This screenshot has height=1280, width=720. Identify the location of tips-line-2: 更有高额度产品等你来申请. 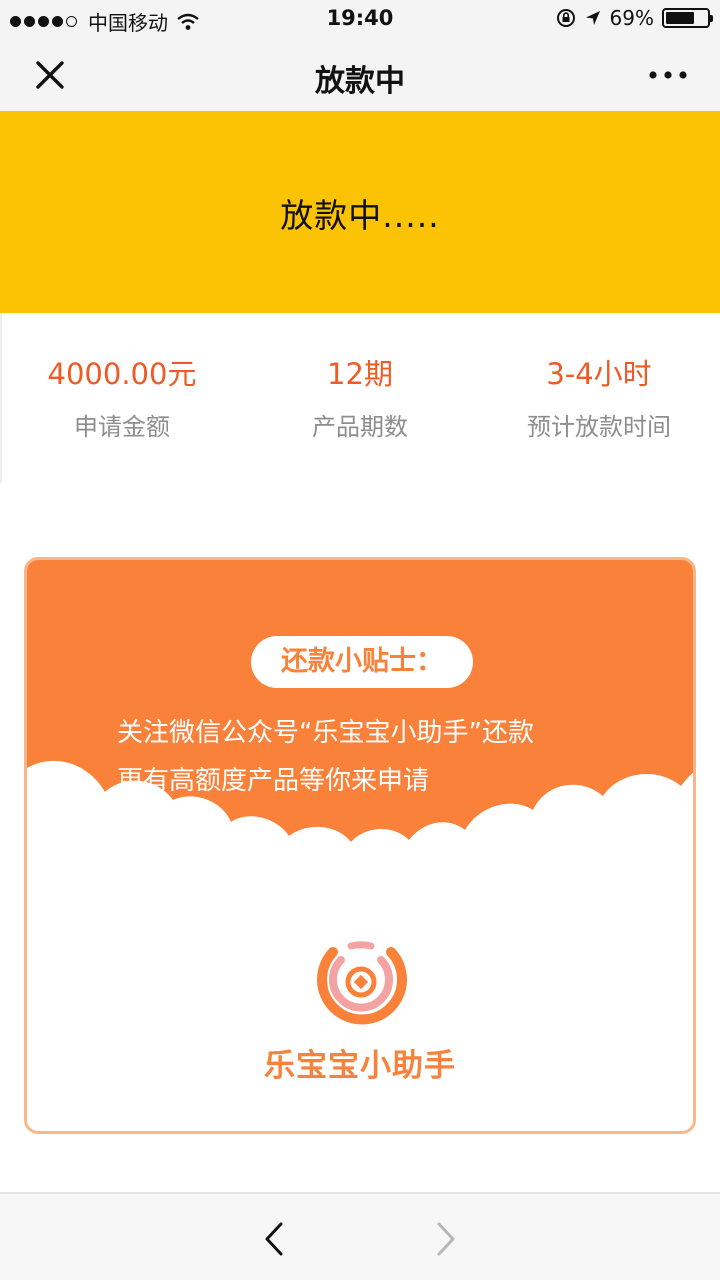
(273, 781).